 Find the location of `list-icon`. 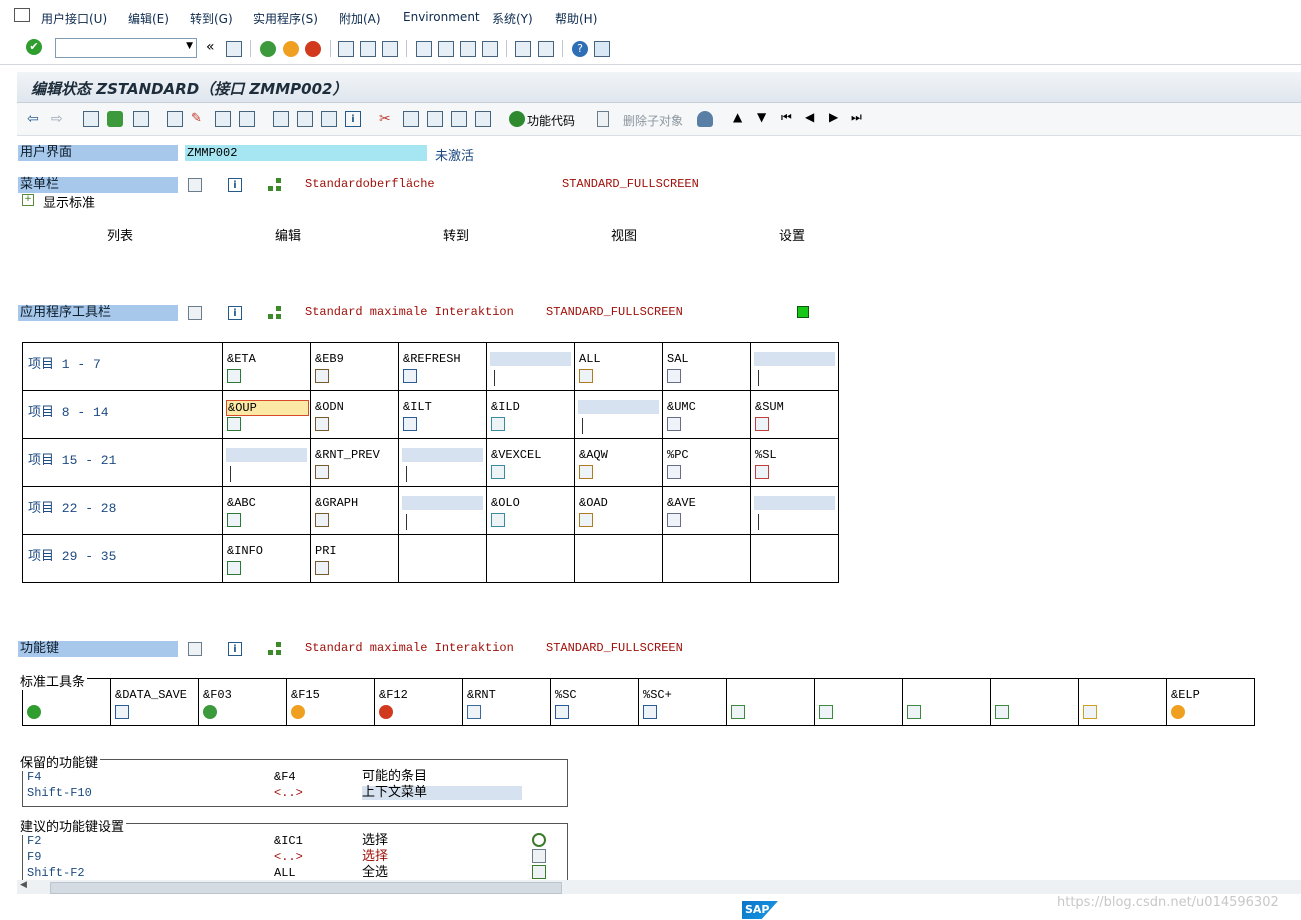

list-icon is located at coordinates (329, 119).